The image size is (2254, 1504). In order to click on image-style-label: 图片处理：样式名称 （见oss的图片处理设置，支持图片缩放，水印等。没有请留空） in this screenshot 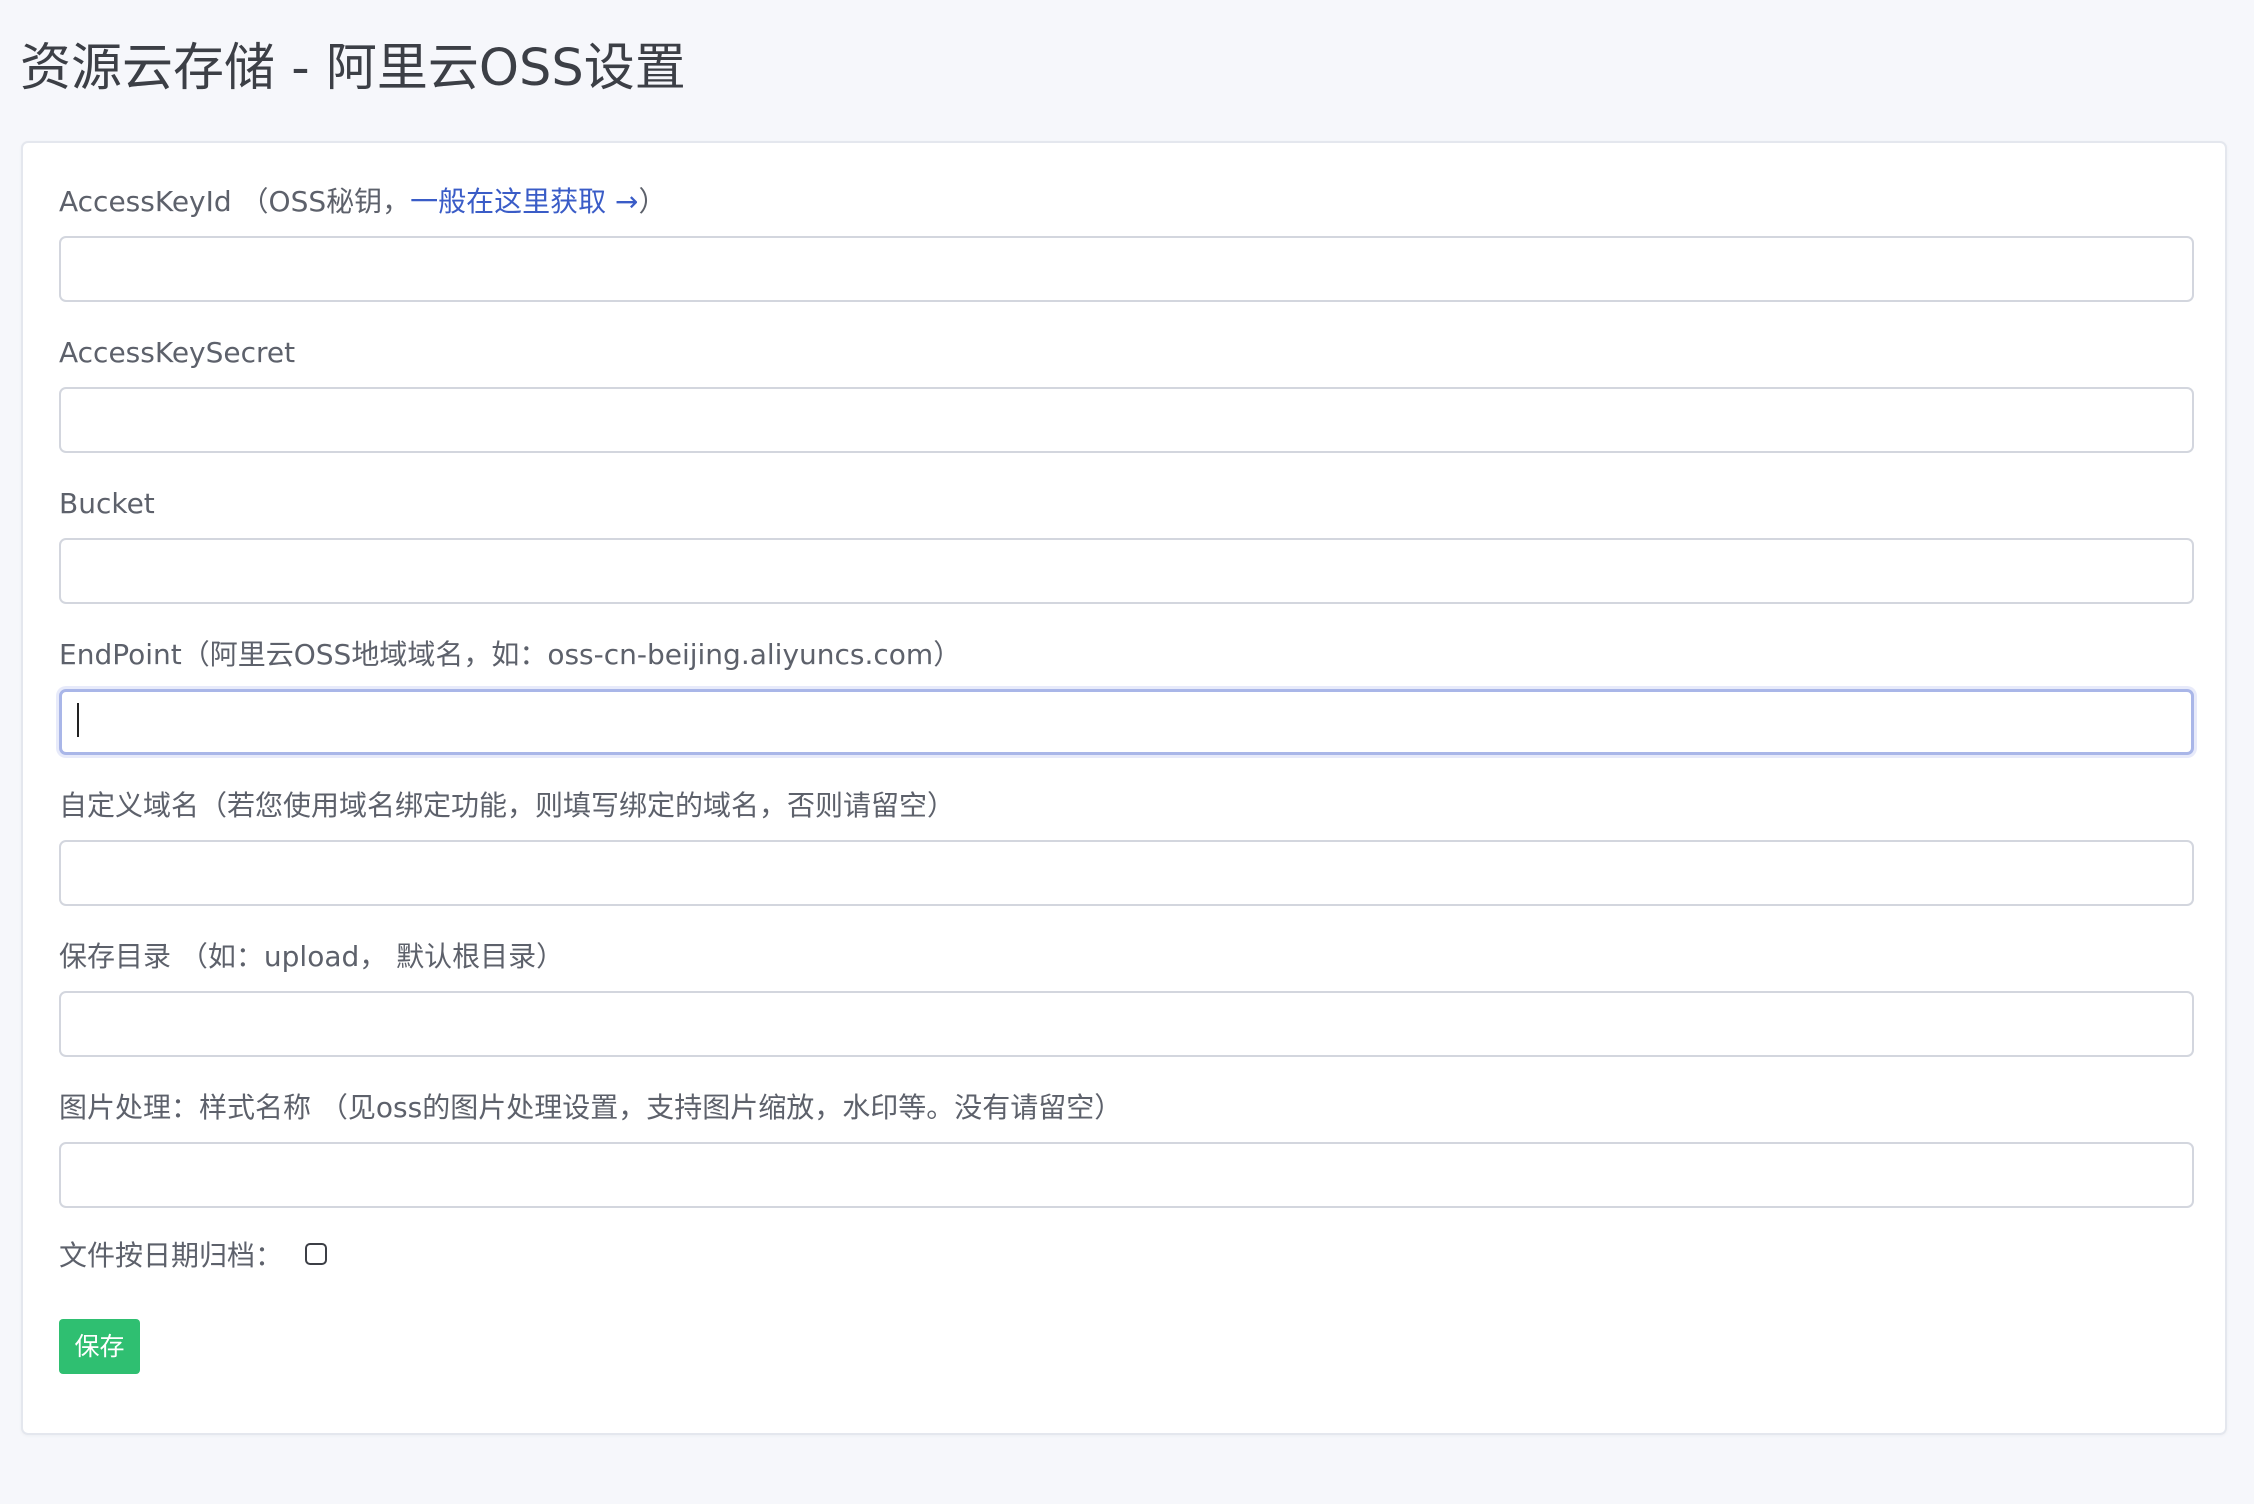, I will do `click(591, 1107)`.